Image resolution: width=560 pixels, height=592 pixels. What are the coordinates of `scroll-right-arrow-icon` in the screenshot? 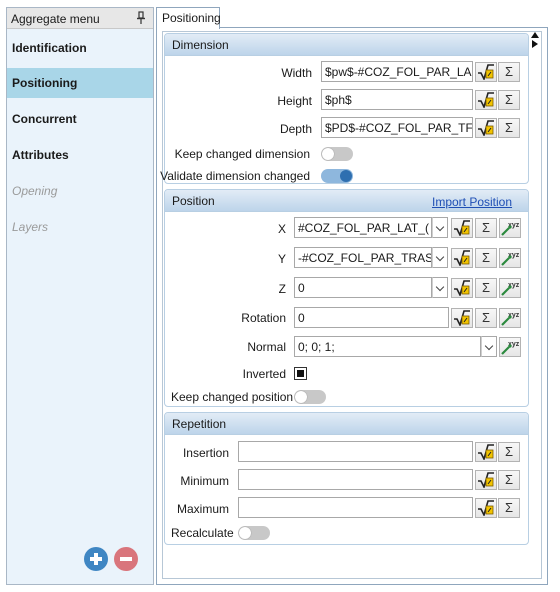 It's located at (535, 44).